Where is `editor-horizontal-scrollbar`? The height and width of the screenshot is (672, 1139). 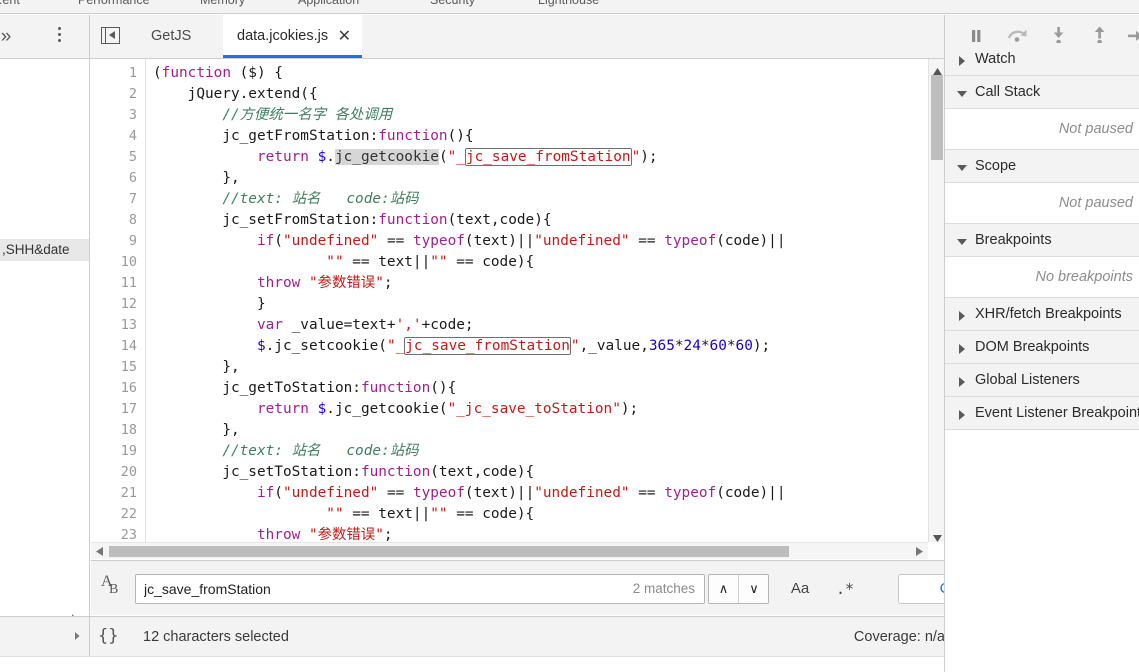
editor-horizontal-scrollbar is located at coordinates (509, 550).